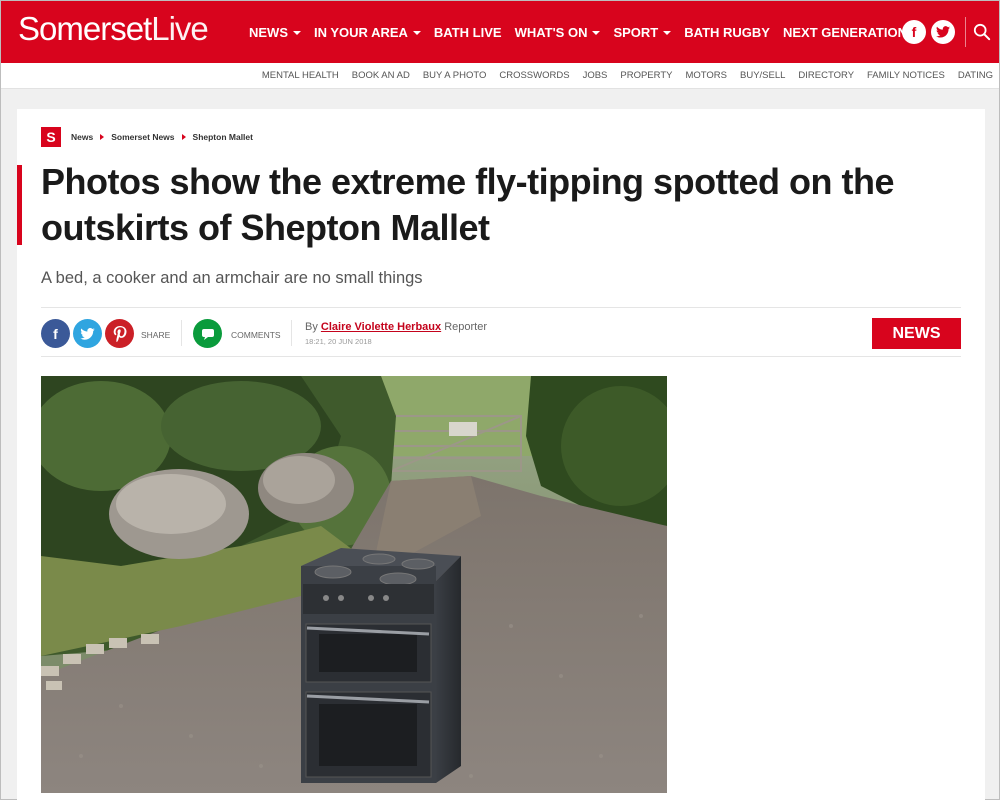 The width and height of the screenshot is (1000, 800). I want to click on nav-label: BATH LIVE, so click(467, 32).